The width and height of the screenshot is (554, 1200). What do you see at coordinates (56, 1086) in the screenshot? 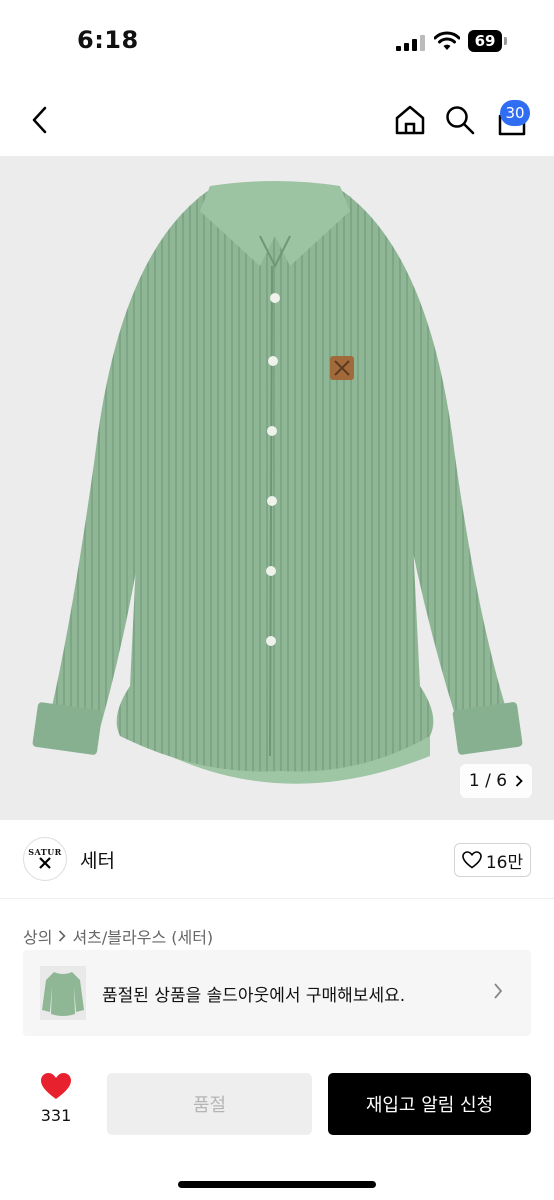
I see `heart-filled-icon` at bounding box center [56, 1086].